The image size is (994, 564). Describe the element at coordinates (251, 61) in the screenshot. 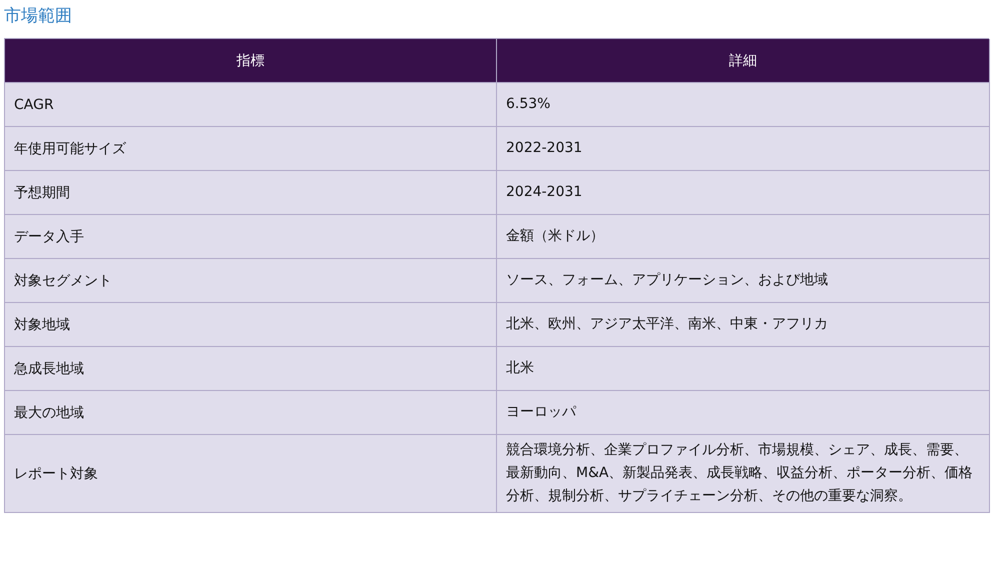

I see `column-header: 指標` at that location.